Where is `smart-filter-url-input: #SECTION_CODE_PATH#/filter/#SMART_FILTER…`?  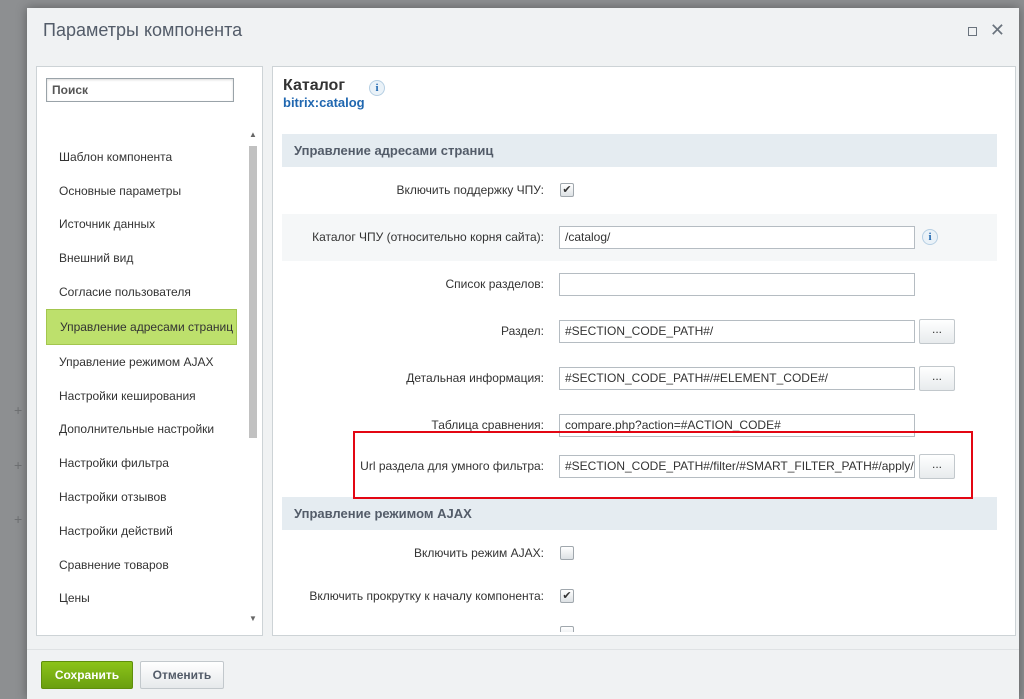 smart-filter-url-input: #SECTION_CODE_PATH#/filter/#SMART_FILTER… is located at coordinates (737, 466).